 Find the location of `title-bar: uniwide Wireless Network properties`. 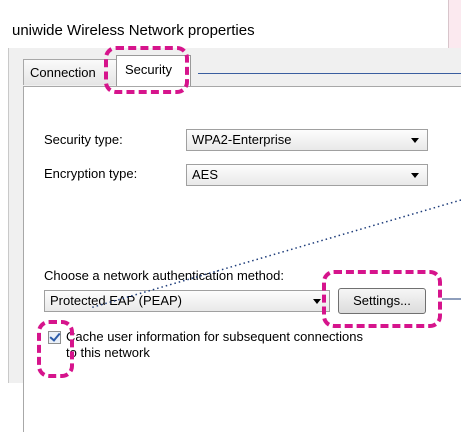

title-bar: uniwide Wireless Network properties is located at coordinates (230, 24).